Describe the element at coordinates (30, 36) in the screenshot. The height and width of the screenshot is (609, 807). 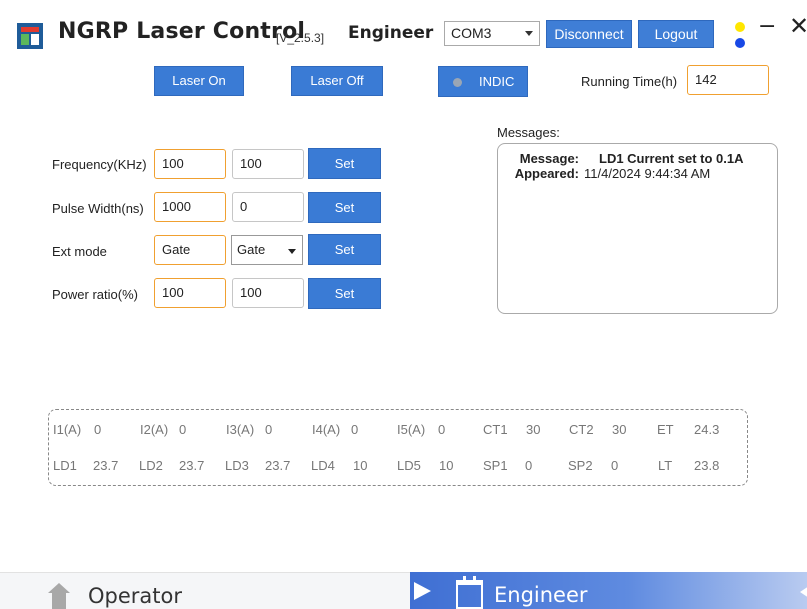
I see `app-logo-icon` at that location.